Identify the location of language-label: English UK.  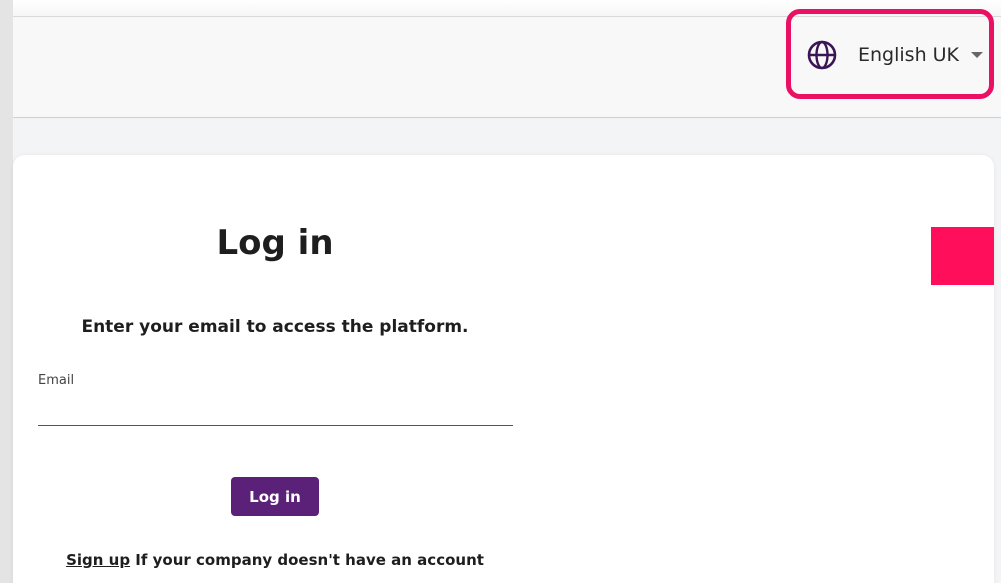
(909, 55).